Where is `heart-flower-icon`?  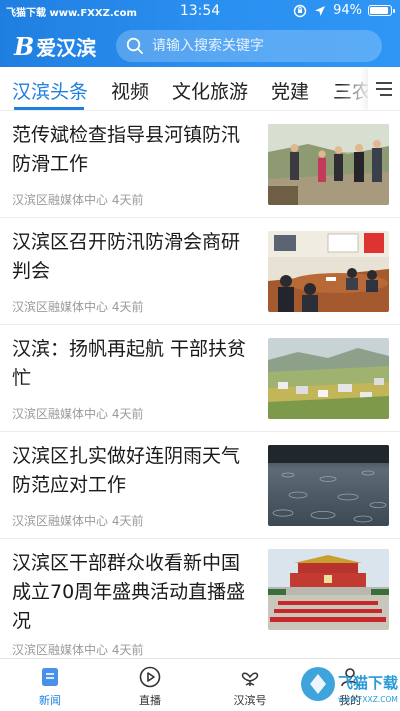
heart-flower-icon is located at coordinates (250, 679).